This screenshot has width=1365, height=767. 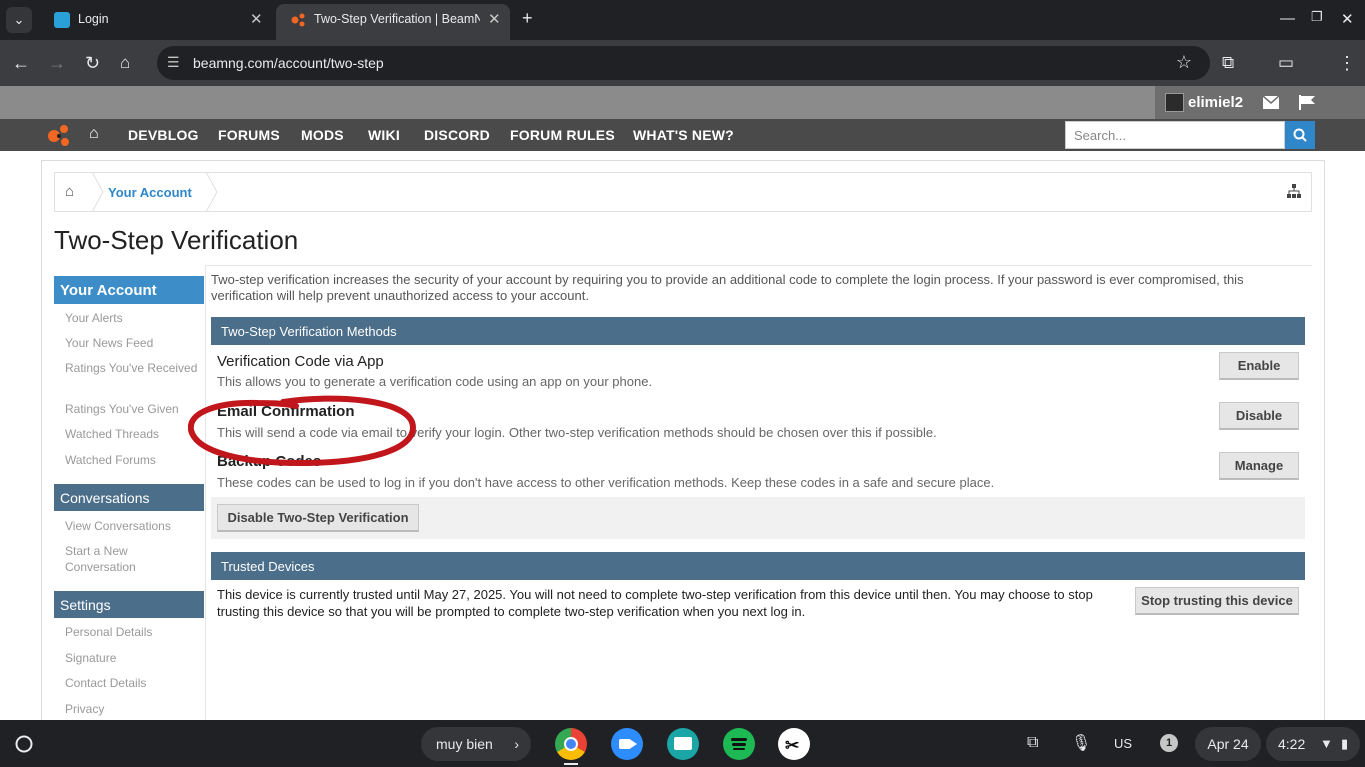 I want to click on nav-whats-new: WHAT'S NEW?, so click(x=683, y=135).